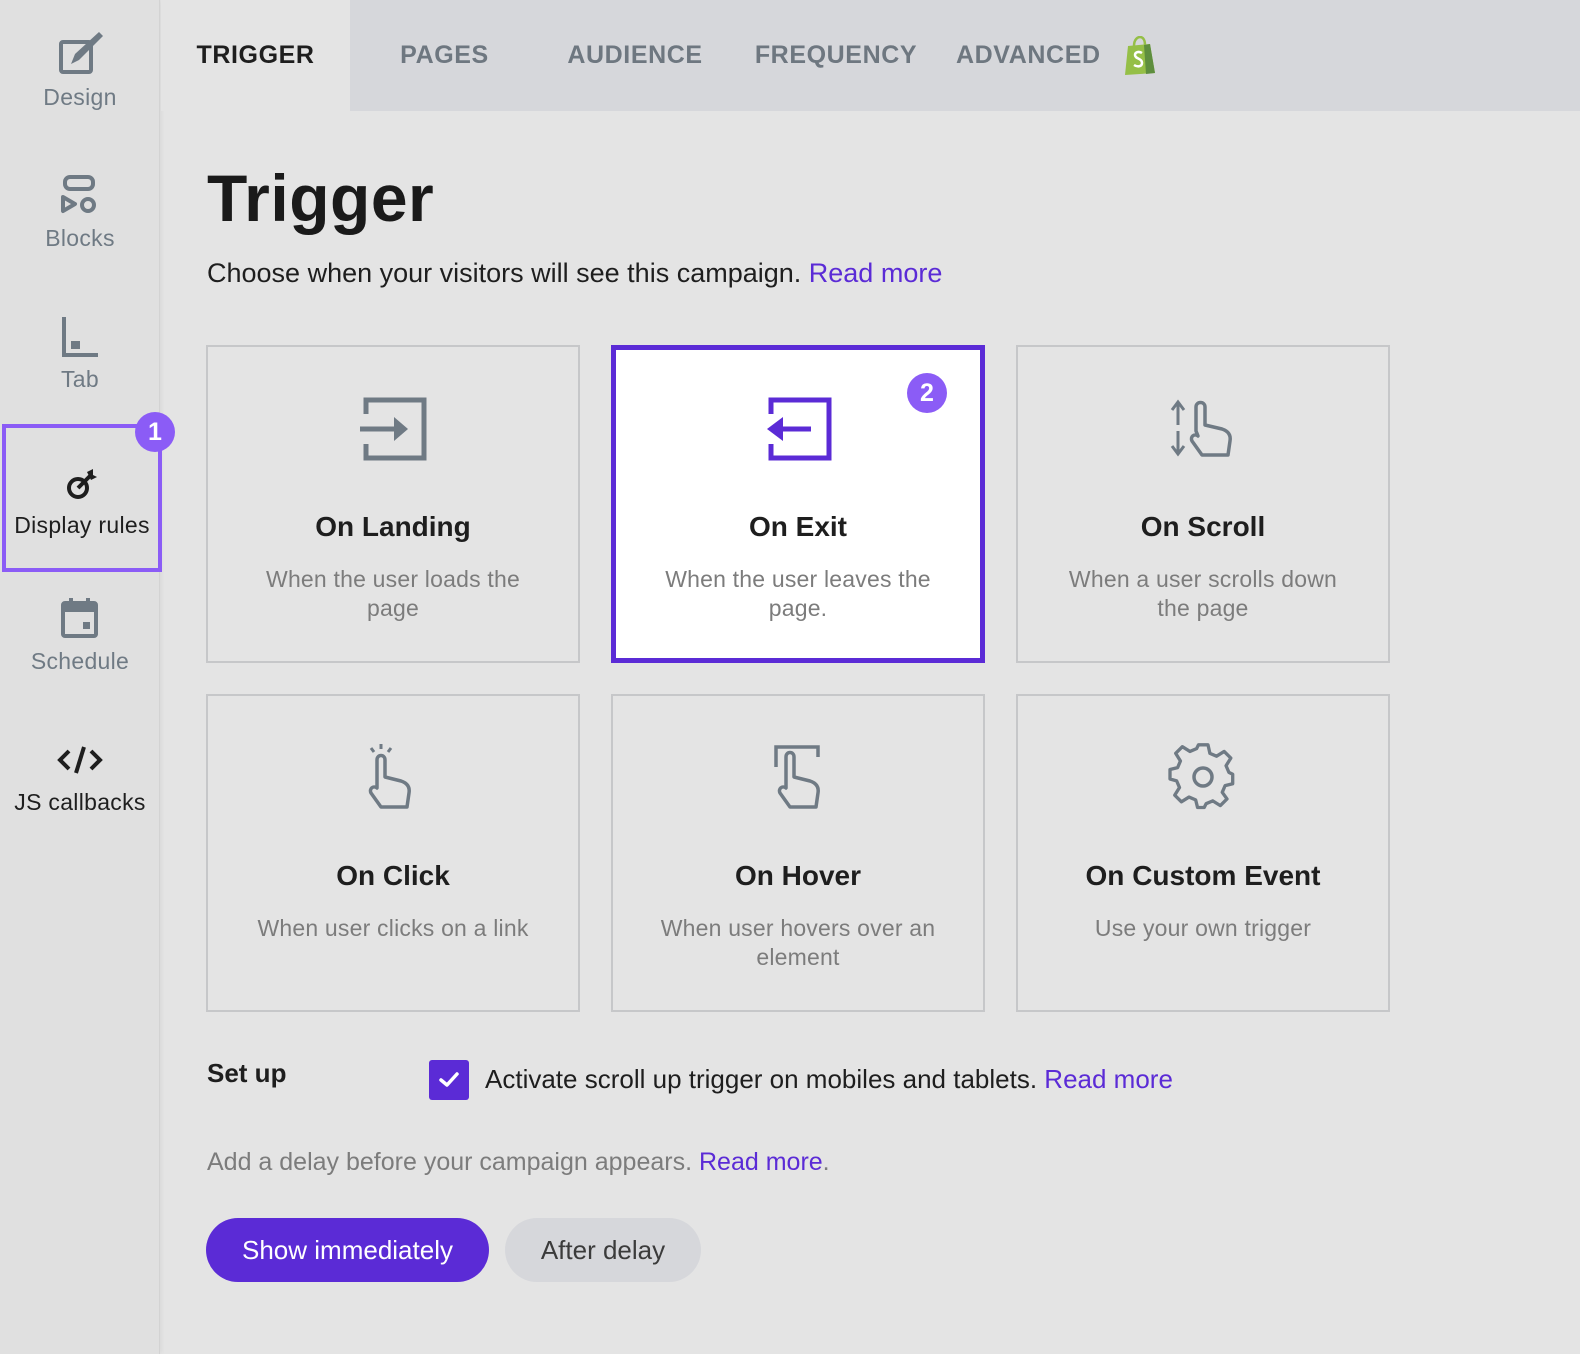 The height and width of the screenshot is (1354, 1580). What do you see at coordinates (393, 504) in the screenshot?
I see `trigger-card-on-landing: On Landing When the user loads the page` at bounding box center [393, 504].